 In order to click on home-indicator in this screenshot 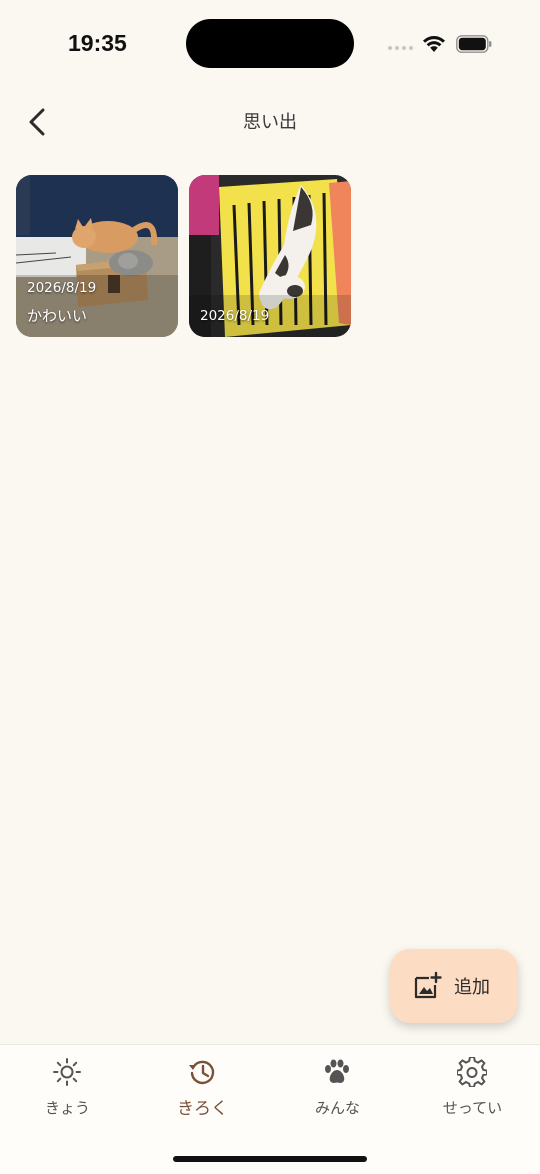, I will do `click(270, 1159)`.